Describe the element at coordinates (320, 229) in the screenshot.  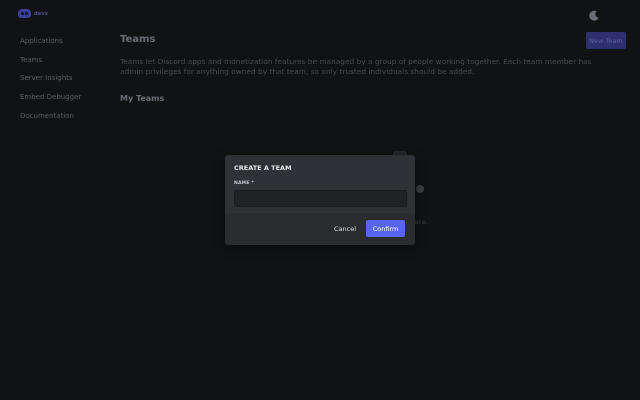
I see `modal-footer: Cancel Confirm` at that location.